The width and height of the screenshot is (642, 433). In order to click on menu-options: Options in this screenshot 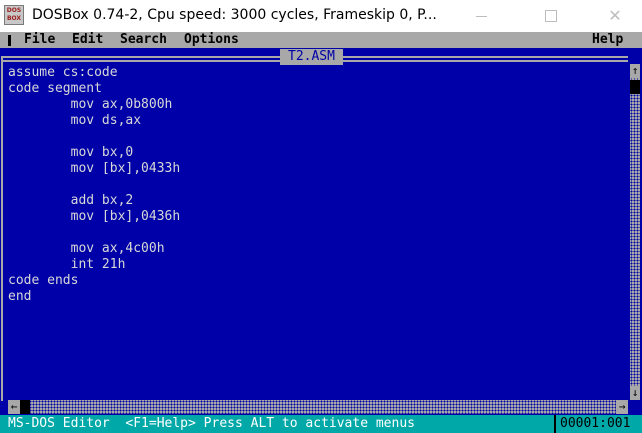, I will do `click(211, 40)`.